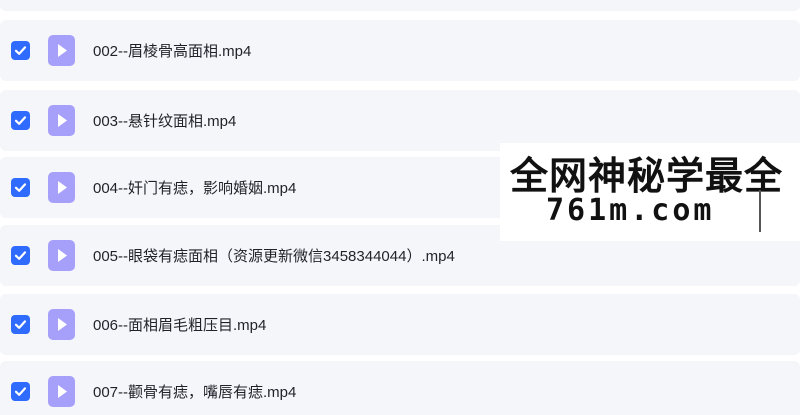 The height and width of the screenshot is (415, 800). I want to click on file-name: 002--眉棱骨高面相.mp4, so click(172, 51).